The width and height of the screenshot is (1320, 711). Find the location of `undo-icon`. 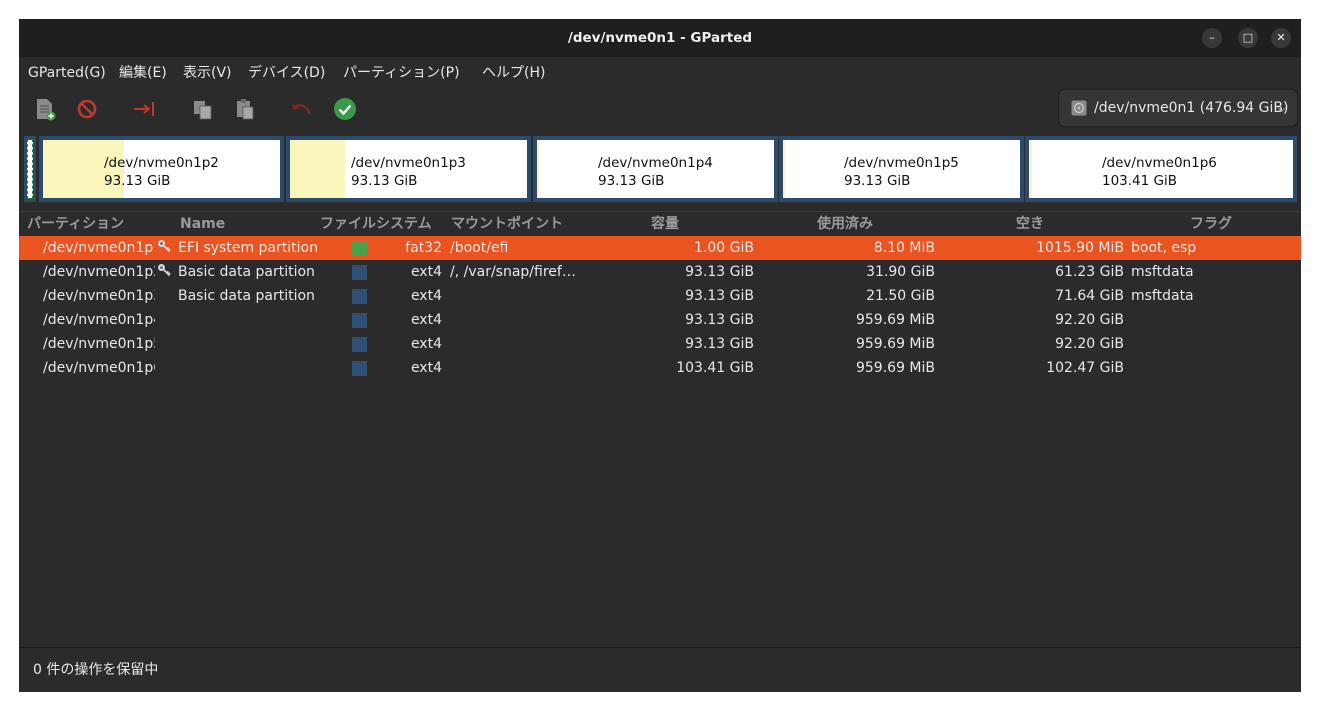

undo-icon is located at coordinates (301, 109).